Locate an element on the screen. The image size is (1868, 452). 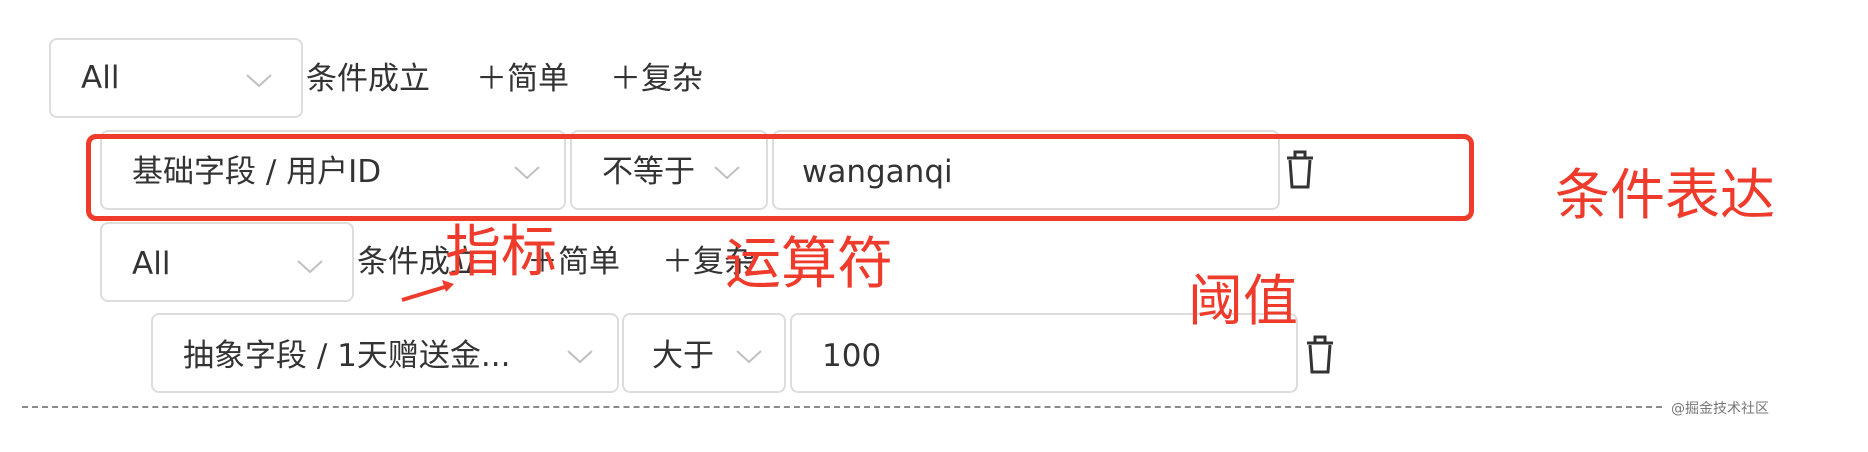
row2-threshold-value: 100 is located at coordinates (852, 356).